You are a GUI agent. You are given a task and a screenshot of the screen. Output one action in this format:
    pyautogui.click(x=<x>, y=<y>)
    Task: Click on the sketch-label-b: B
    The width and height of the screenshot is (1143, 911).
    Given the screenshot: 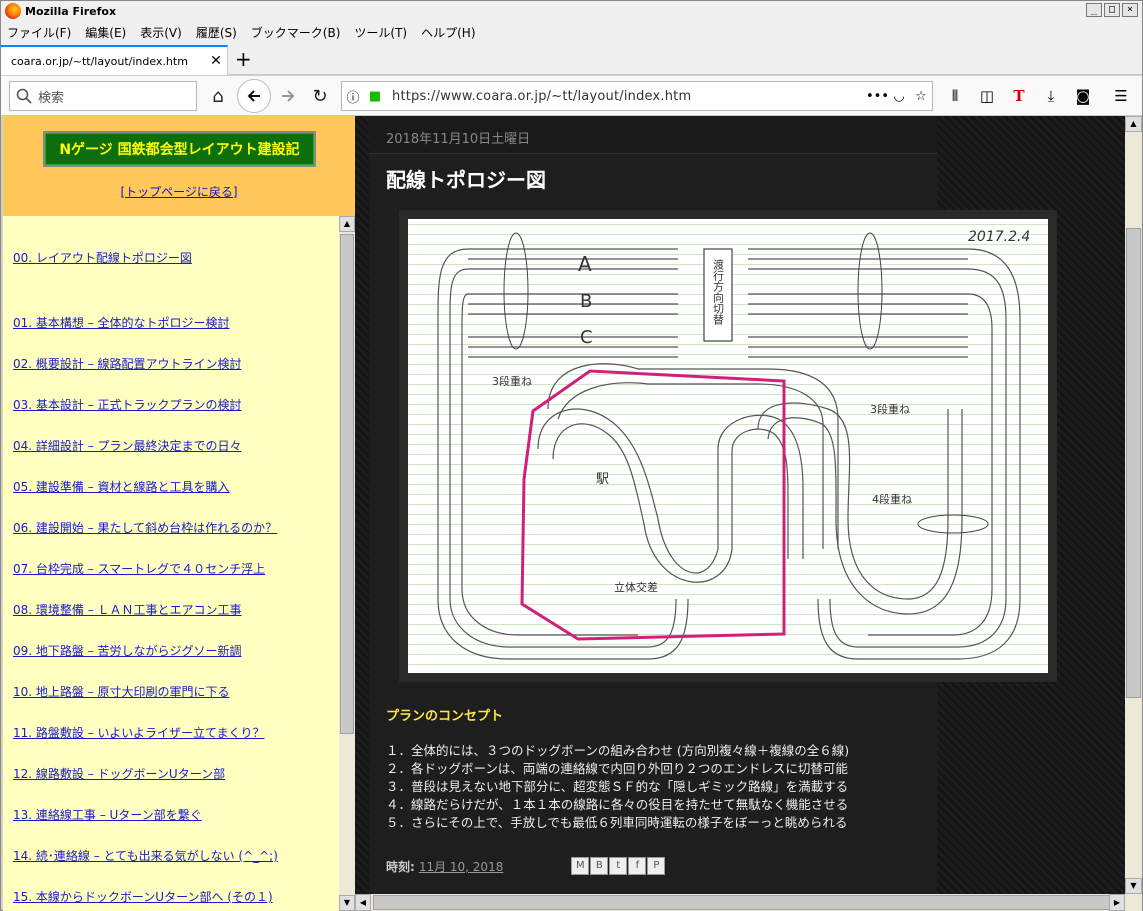 What is the action you would take?
    pyautogui.click(x=586, y=301)
    